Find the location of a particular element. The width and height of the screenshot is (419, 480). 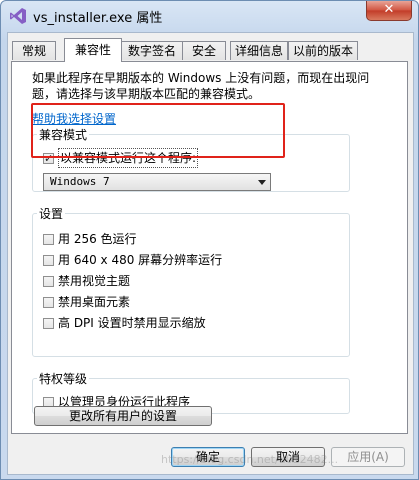

tab-digital-signatures: 数字签名 is located at coordinates (152, 50).